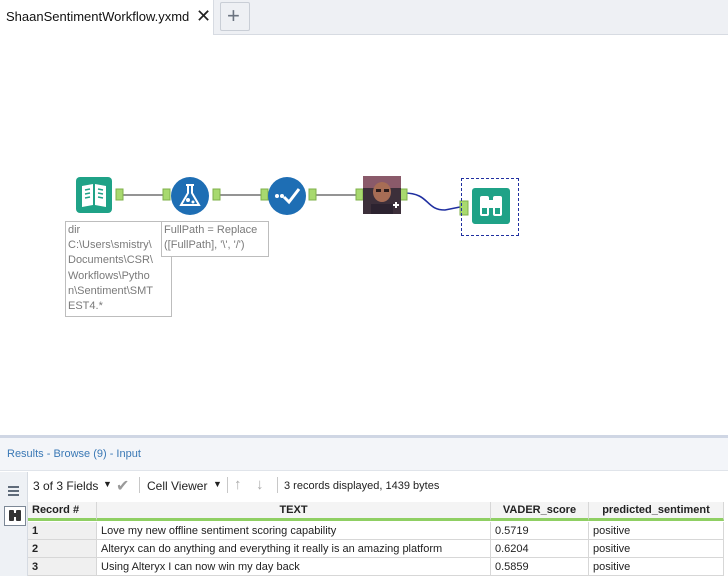 The image size is (728, 576). What do you see at coordinates (62, 531) in the screenshot?
I see `row-number: 1` at bounding box center [62, 531].